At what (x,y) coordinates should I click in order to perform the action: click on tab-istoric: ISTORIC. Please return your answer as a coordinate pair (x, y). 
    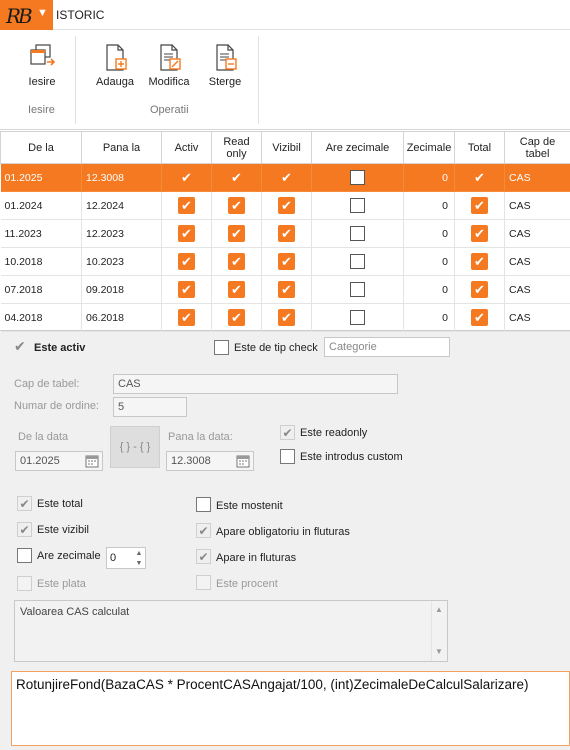
    Looking at the image, I should click on (80, 15).